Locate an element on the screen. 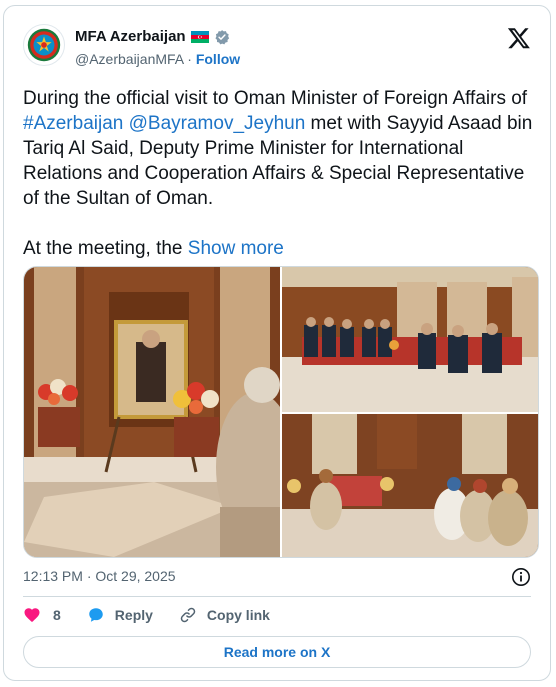  tweet-header: MFA Azerbaijan @AzerbaijanMFA · Follow is located at coordinates (277, 46).